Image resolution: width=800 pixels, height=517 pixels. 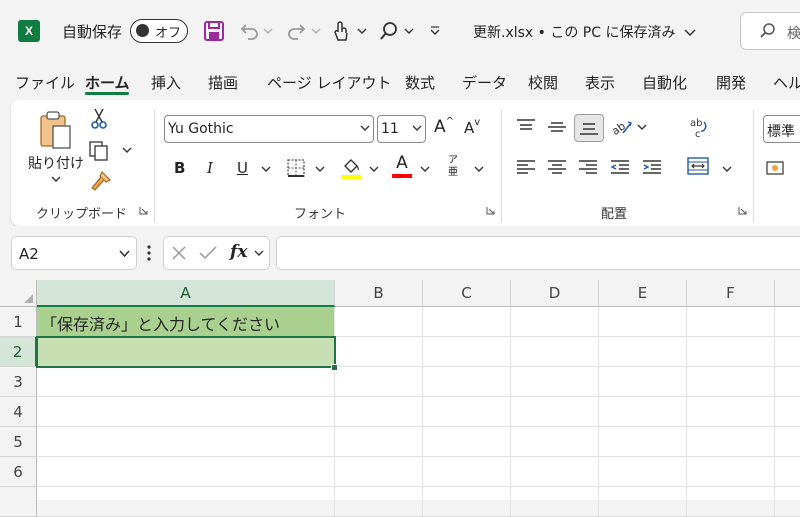 I want to click on cell-f7, so click(x=731, y=502).